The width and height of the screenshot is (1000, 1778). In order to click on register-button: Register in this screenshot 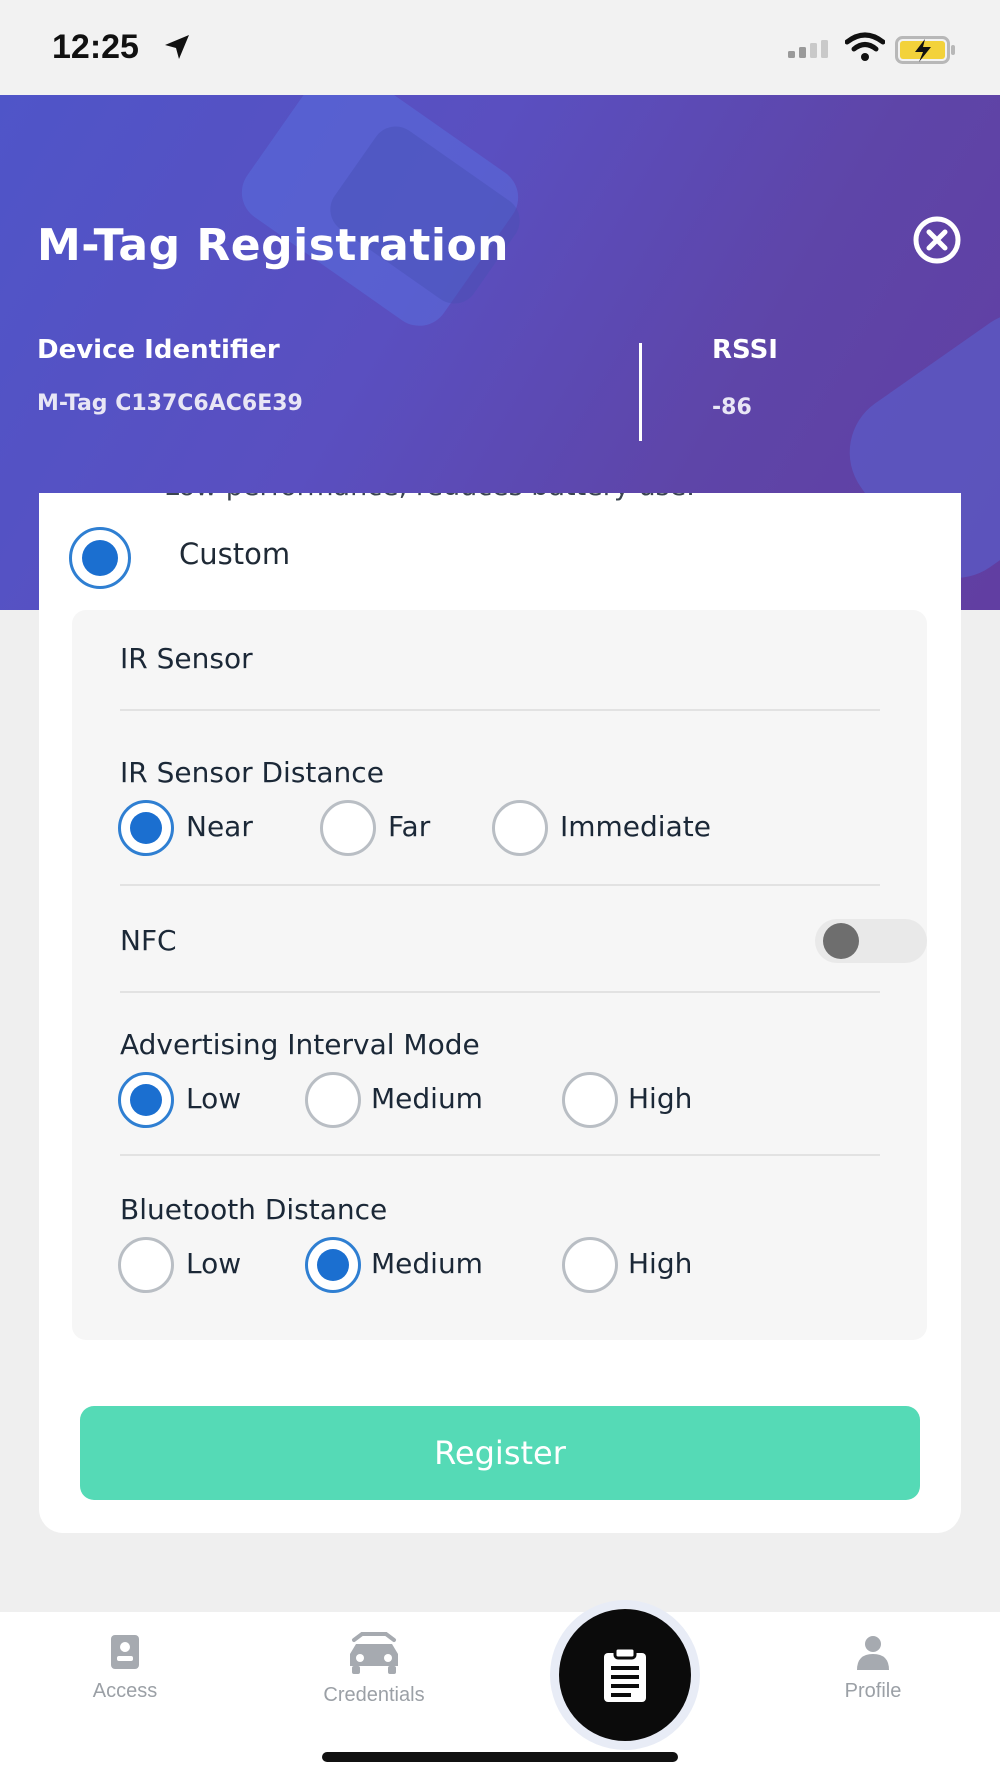, I will do `click(500, 1453)`.